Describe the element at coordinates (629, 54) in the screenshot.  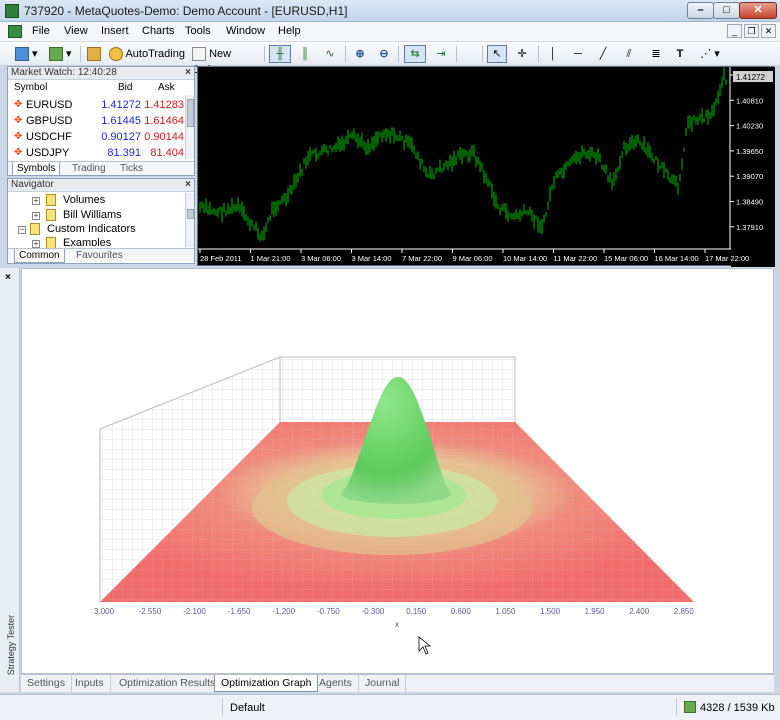
I see `channel-button: ⫽` at that location.